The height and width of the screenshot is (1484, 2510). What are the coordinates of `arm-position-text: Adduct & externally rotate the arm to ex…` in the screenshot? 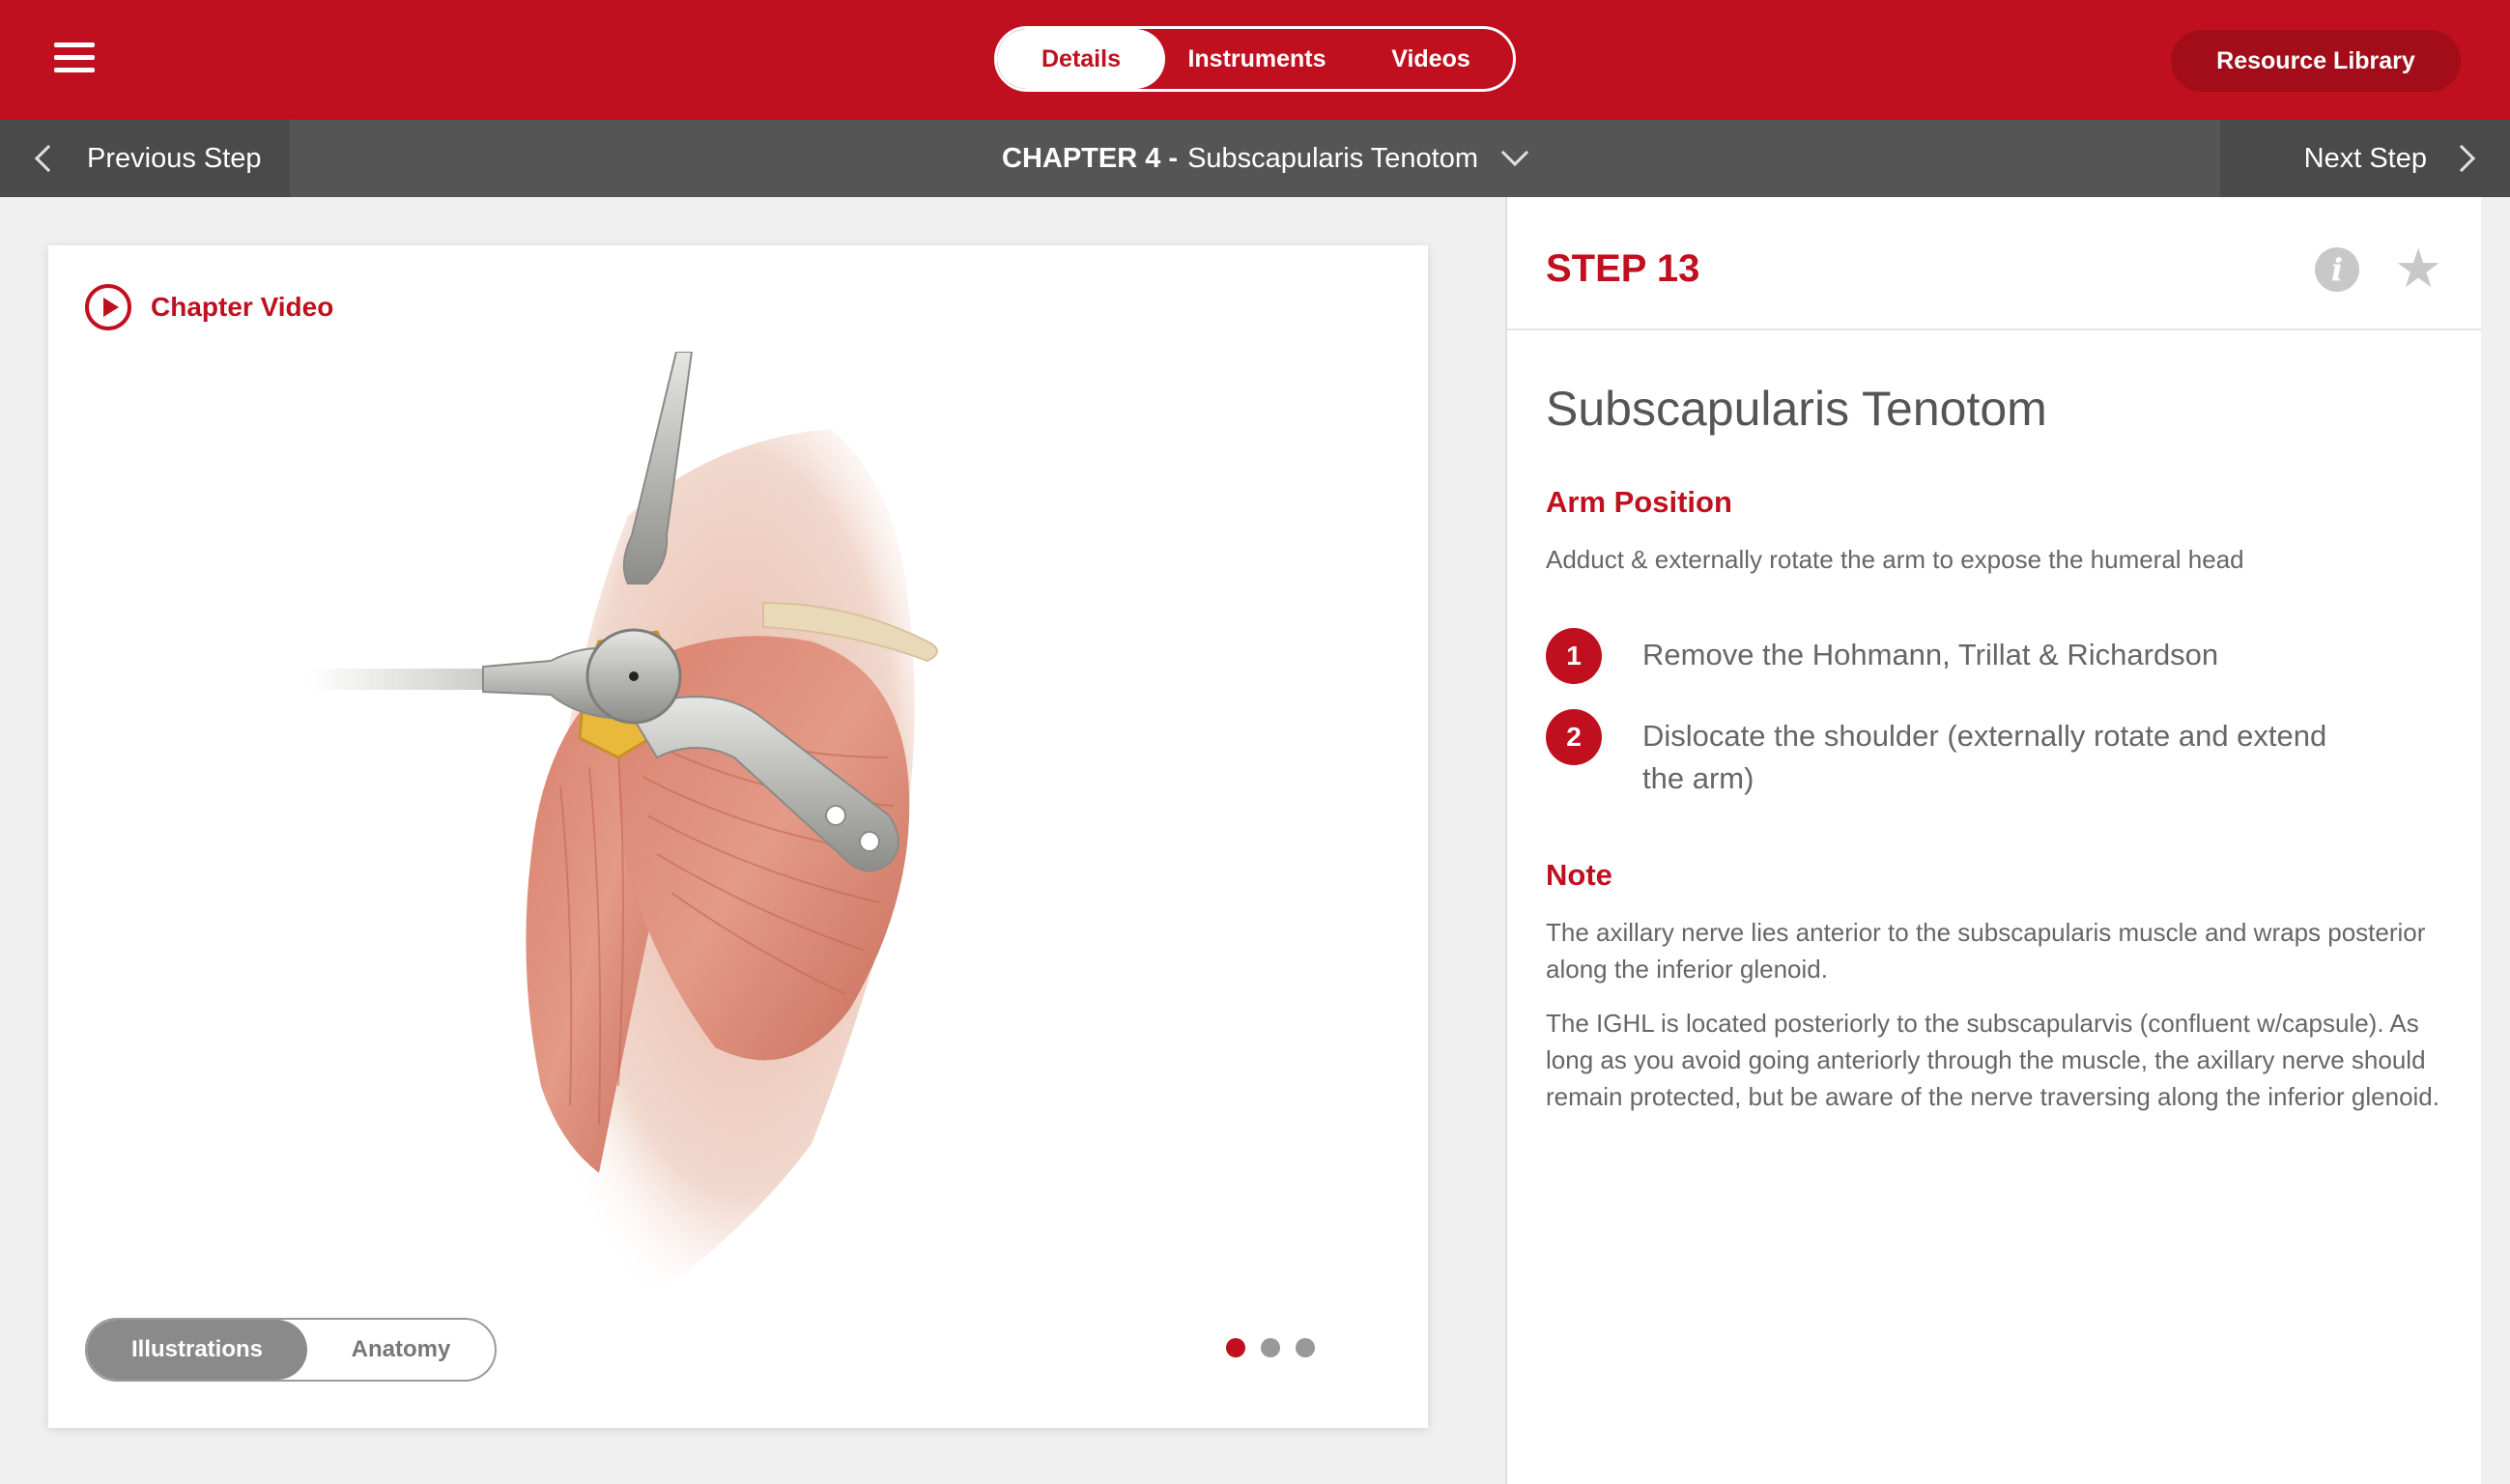 It's located at (1895, 560).